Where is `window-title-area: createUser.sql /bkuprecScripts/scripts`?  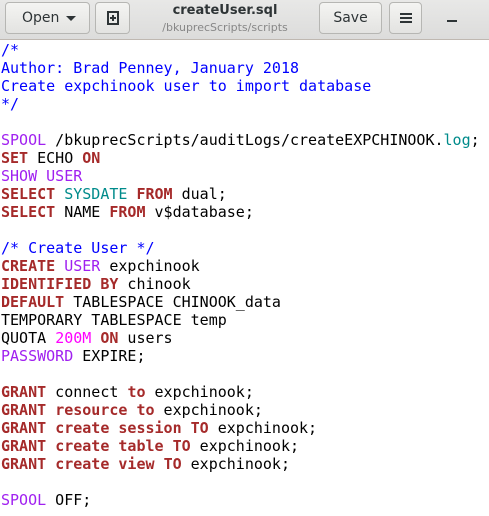 window-title-area: createUser.sql /bkuprecScripts/scripts is located at coordinates (225, 19).